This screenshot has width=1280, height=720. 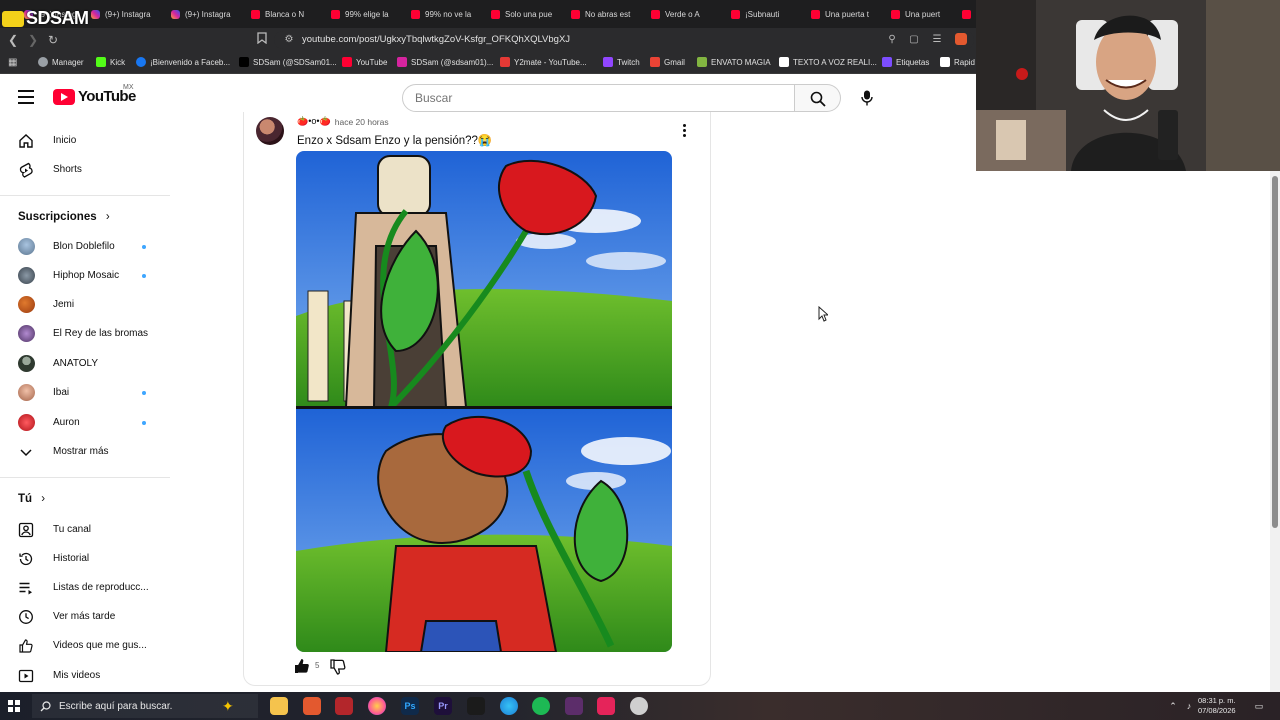 I want to click on clock: 08:31 p. m. 07/08/2026, so click(x=1217, y=706).